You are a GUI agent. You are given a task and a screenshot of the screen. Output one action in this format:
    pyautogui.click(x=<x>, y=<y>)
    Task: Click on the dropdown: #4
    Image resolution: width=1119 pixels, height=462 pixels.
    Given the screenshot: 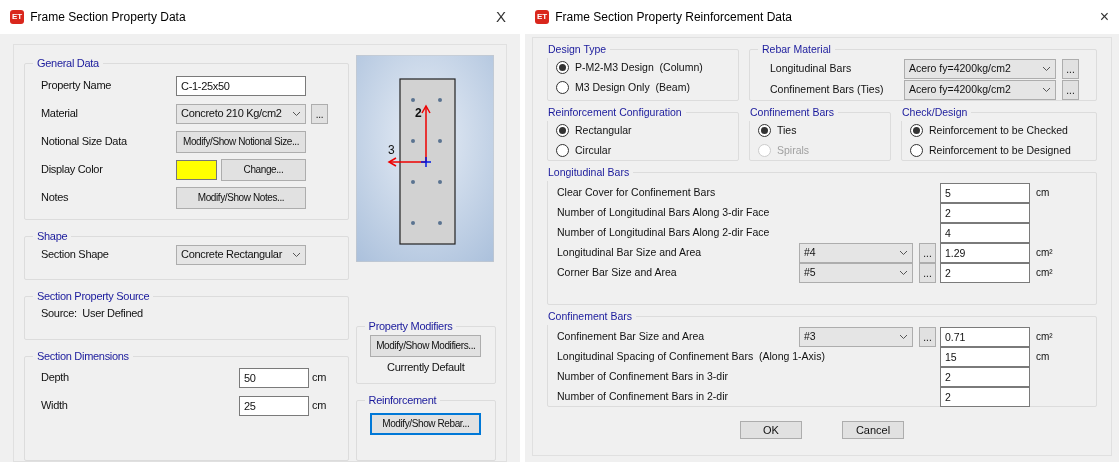 What is the action you would take?
    pyautogui.click(x=856, y=252)
    